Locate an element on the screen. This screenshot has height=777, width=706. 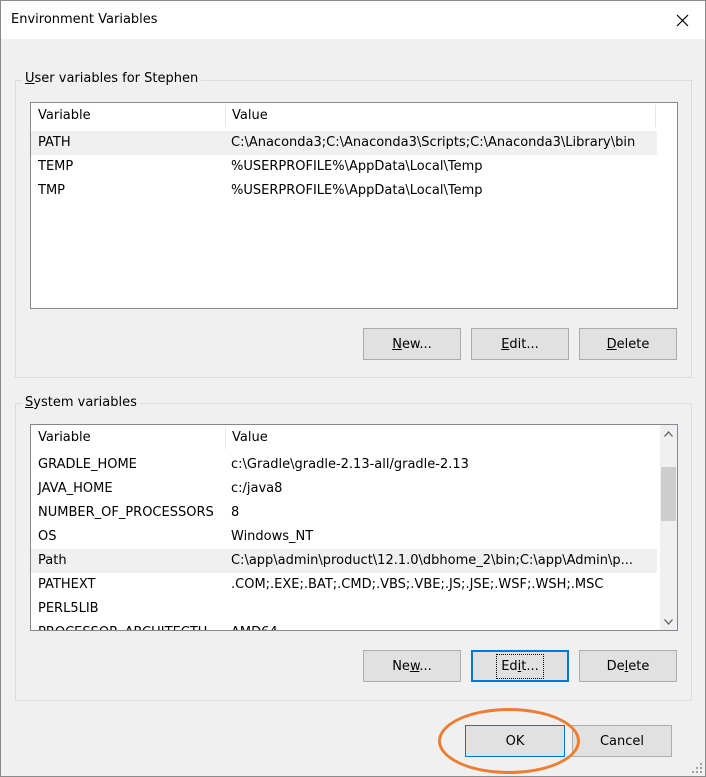
resize-grip-icon is located at coordinates (697, 768).